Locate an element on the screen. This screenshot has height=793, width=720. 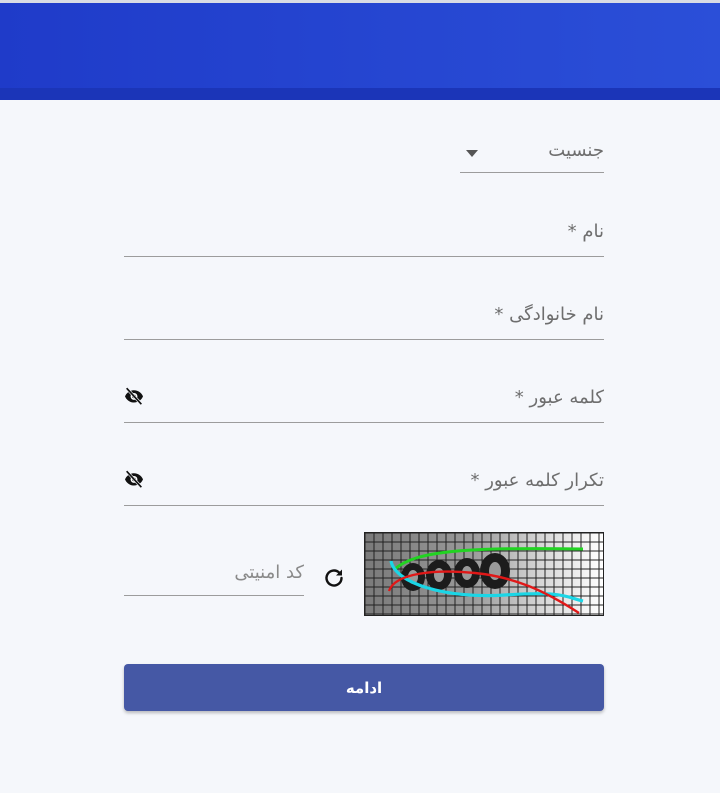
captcha-field: کد امنیتی is located at coordinates (214, 577).